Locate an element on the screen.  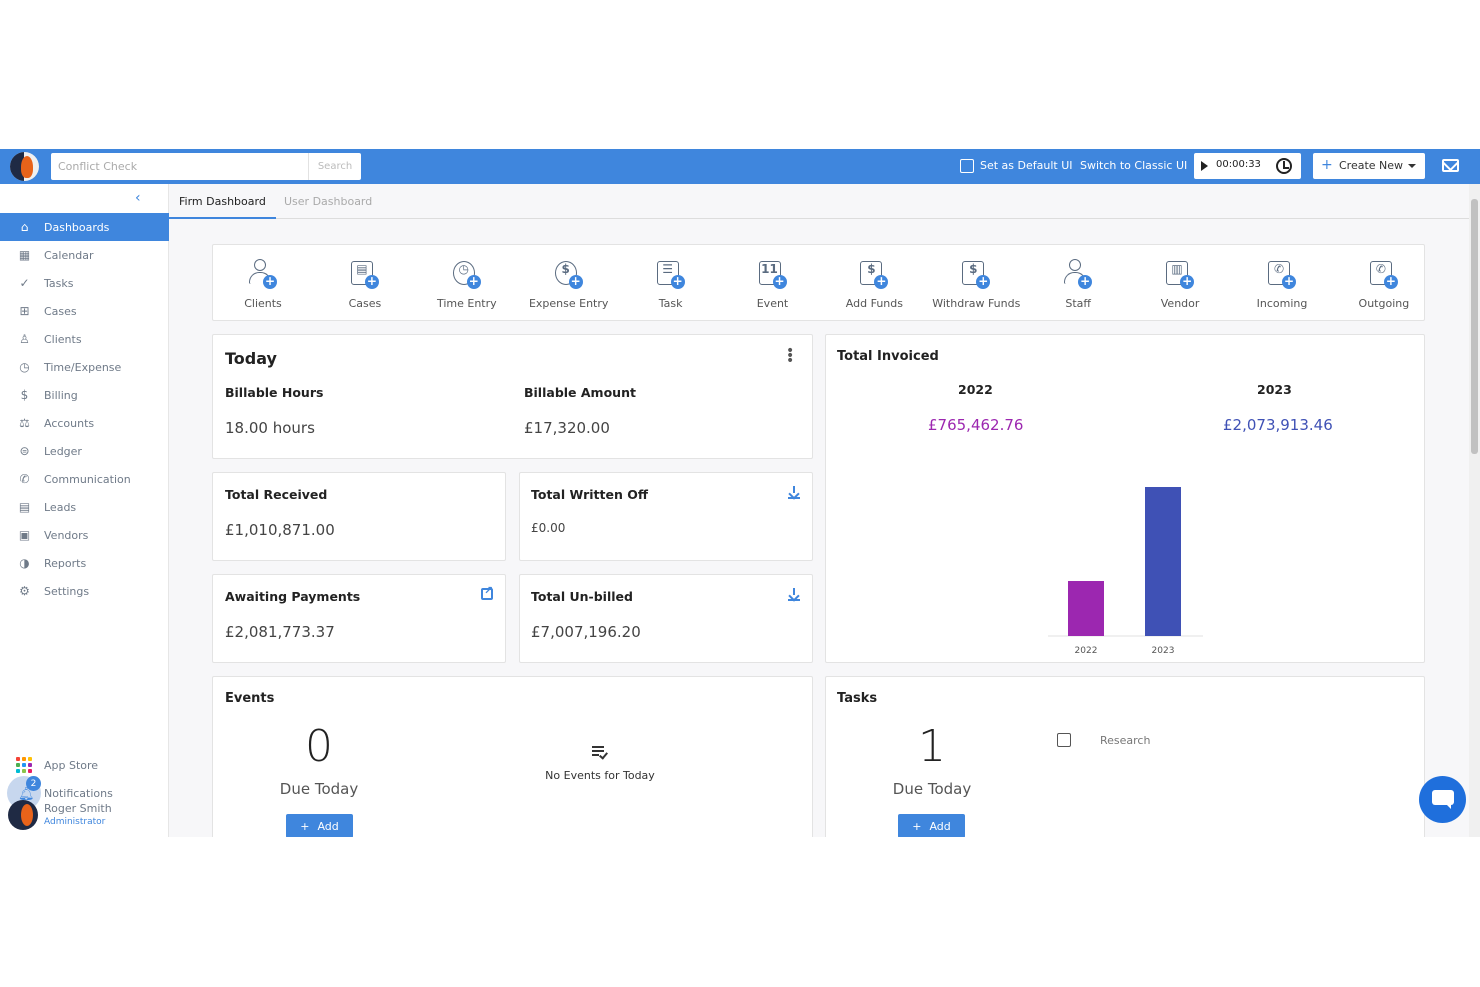
quick-action-incoming: ✆ + Incoming is located at coordinates (1282, 283).